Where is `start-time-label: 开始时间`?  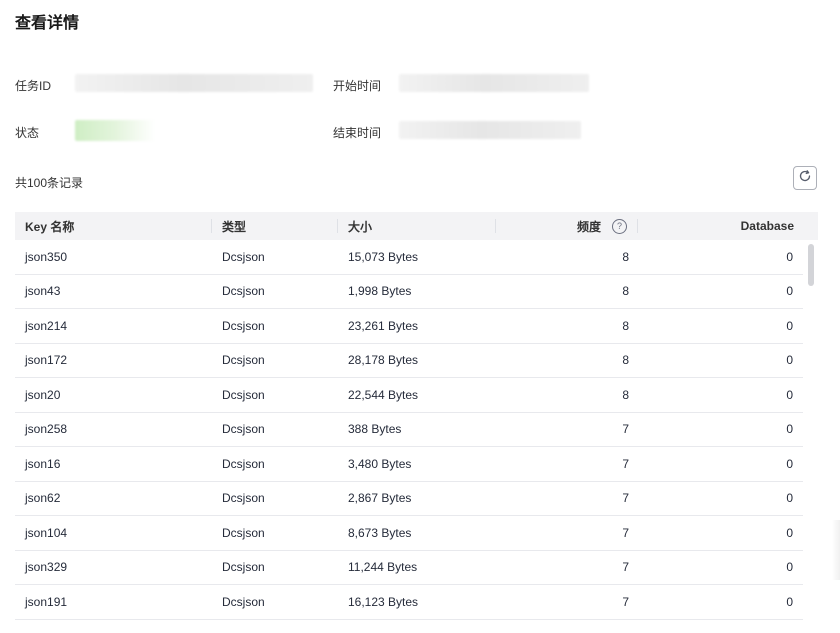 start-time-label: 开始时间 is located at coordinates (357, 86).